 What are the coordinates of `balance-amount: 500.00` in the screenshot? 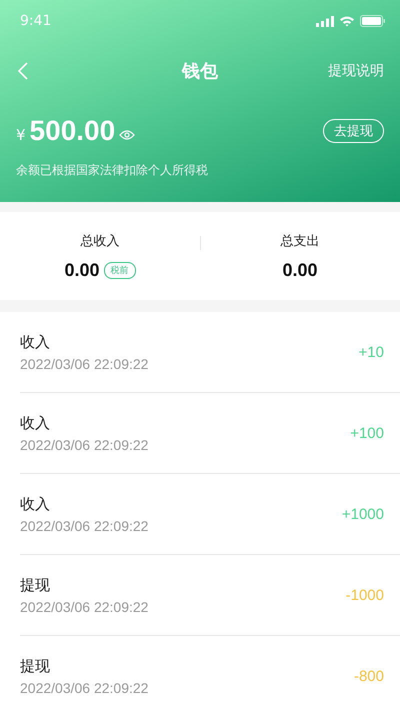 It's located at (73, 131).